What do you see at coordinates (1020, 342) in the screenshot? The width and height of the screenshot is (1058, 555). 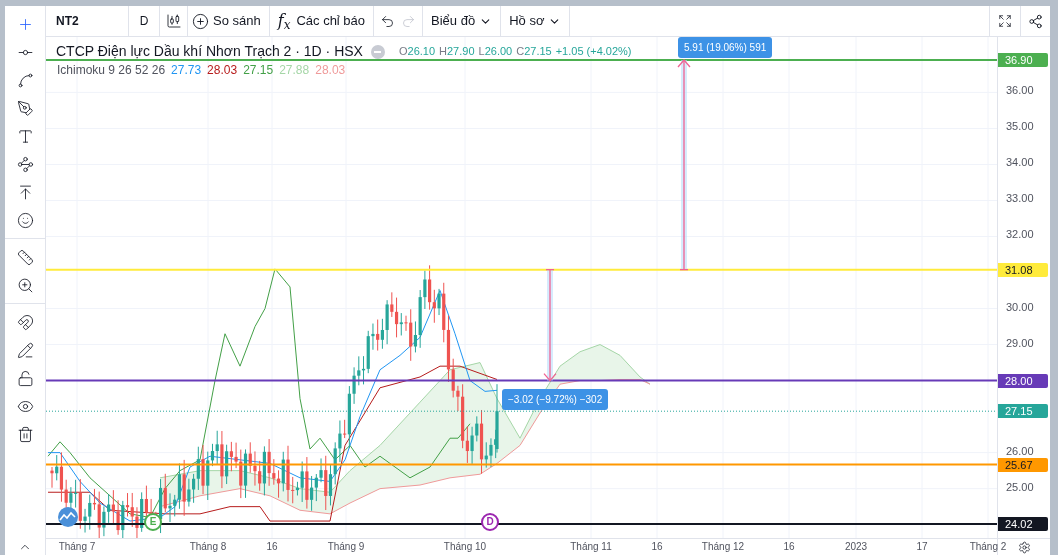 I see `price-tick: 29.00` at bounding box center [1020, 342].